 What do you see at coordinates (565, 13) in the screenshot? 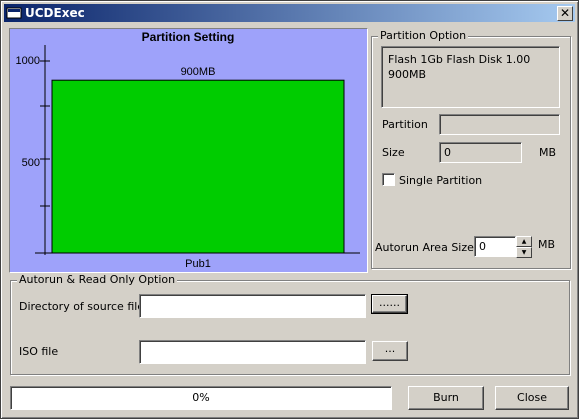
I see `close-window-button: ✕` at bounding box center [565, 13].